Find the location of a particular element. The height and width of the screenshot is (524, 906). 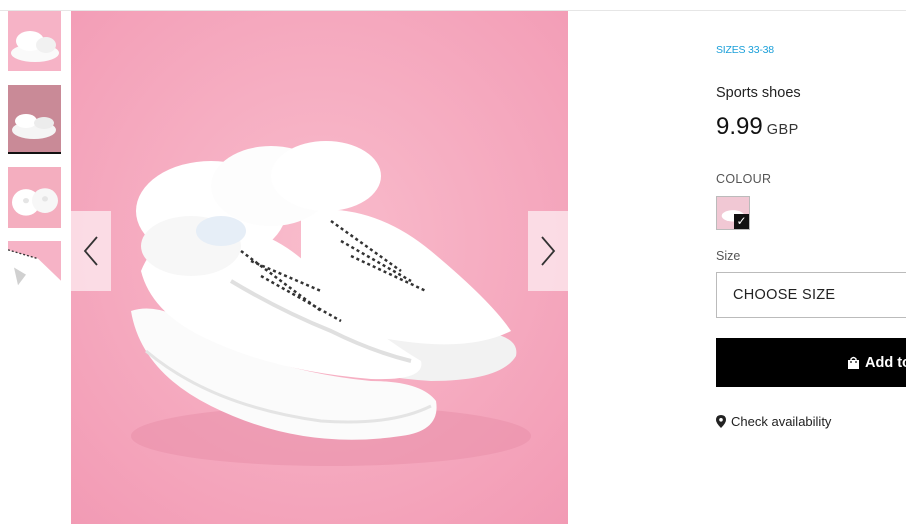

price-currency: GBP is located at coordinates (782, 130).